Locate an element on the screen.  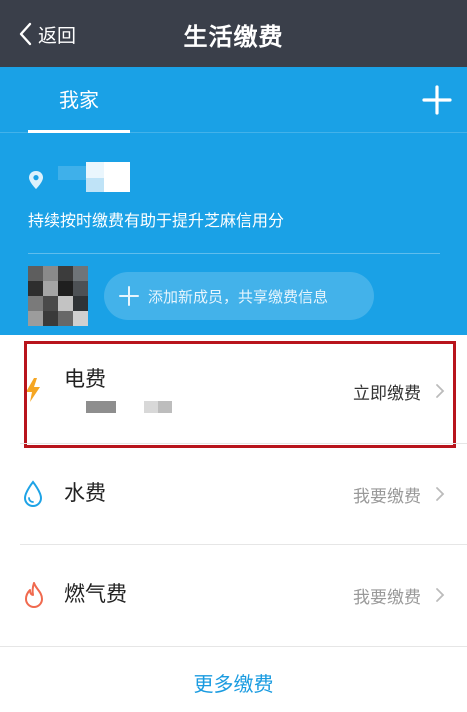
more-bills-link: 更多缴费 is located at coordinates (233, 682).